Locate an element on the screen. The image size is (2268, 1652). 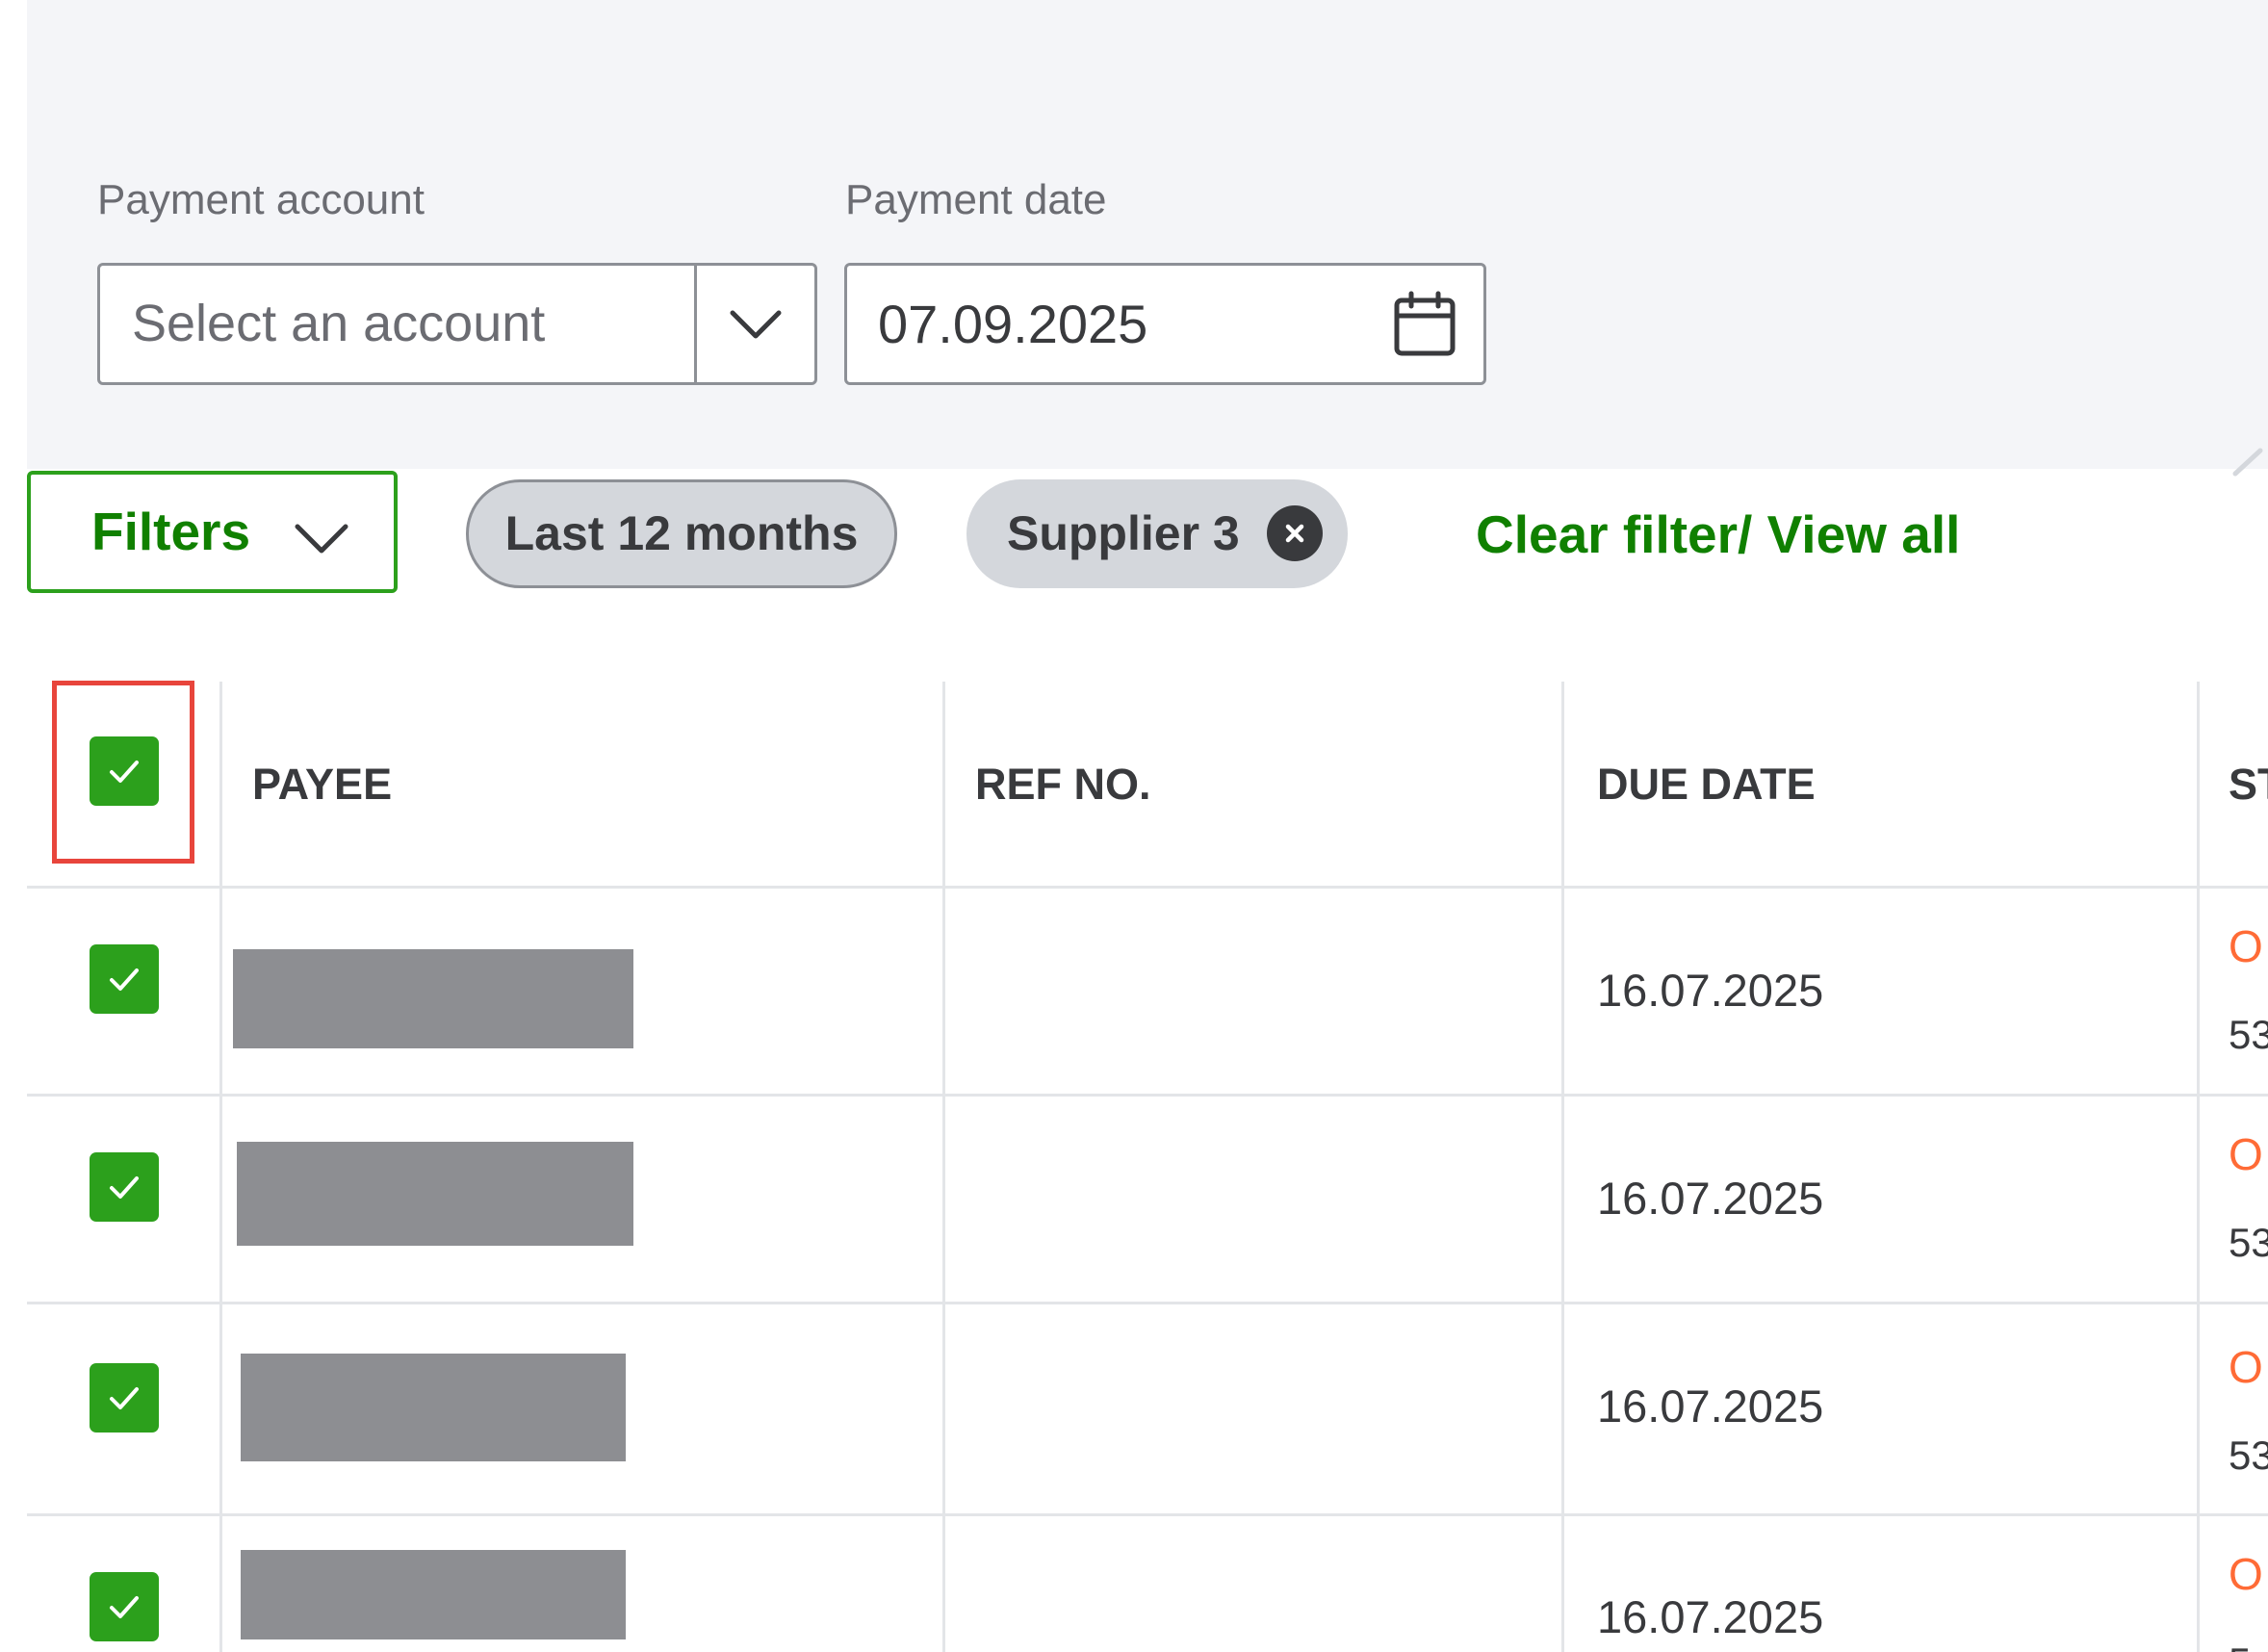
filter-chip-supplier: Supplier 3 is located at coordinates (1157, 533).